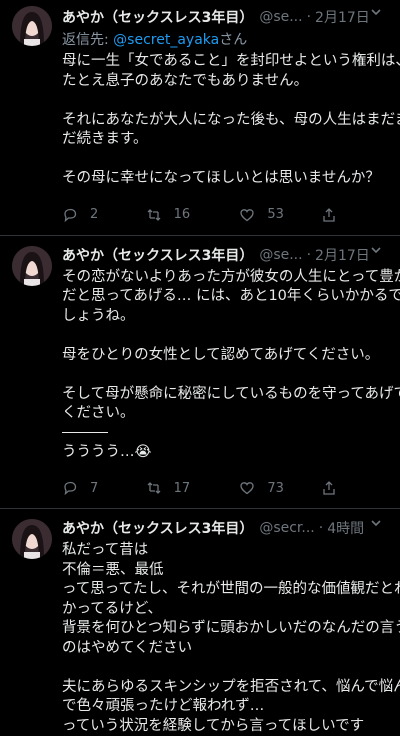 Image resolution: width=400 pixels, height=736 pixels. Describe the element at coordinates (345, 528) in the screenshot. I see `timestamp: 4時間` at that location.